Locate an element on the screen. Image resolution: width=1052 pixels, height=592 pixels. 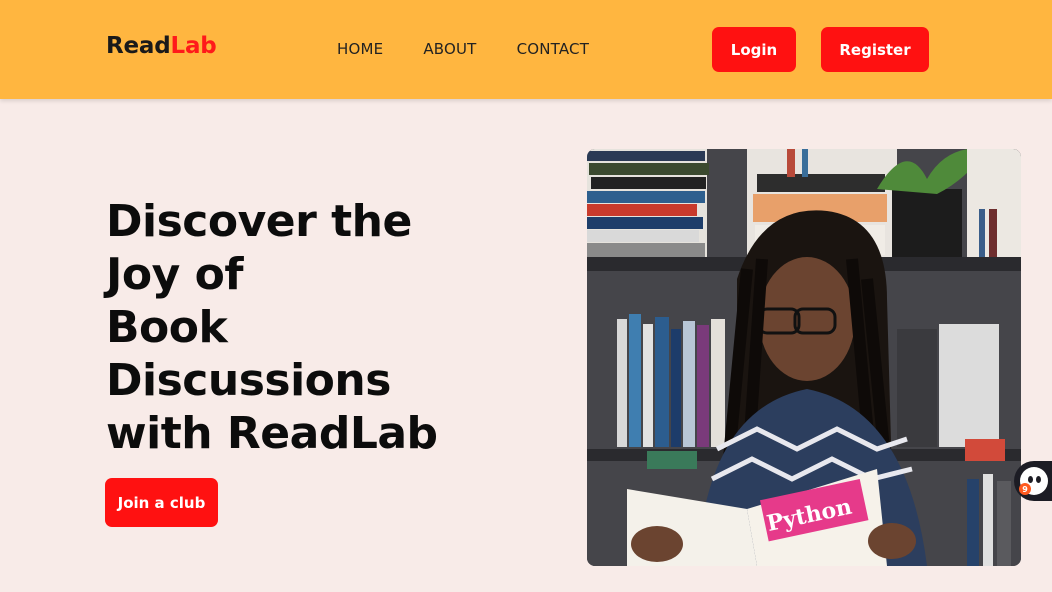
hero-title-line: with ReadLab is located at coordinates (272, 433).